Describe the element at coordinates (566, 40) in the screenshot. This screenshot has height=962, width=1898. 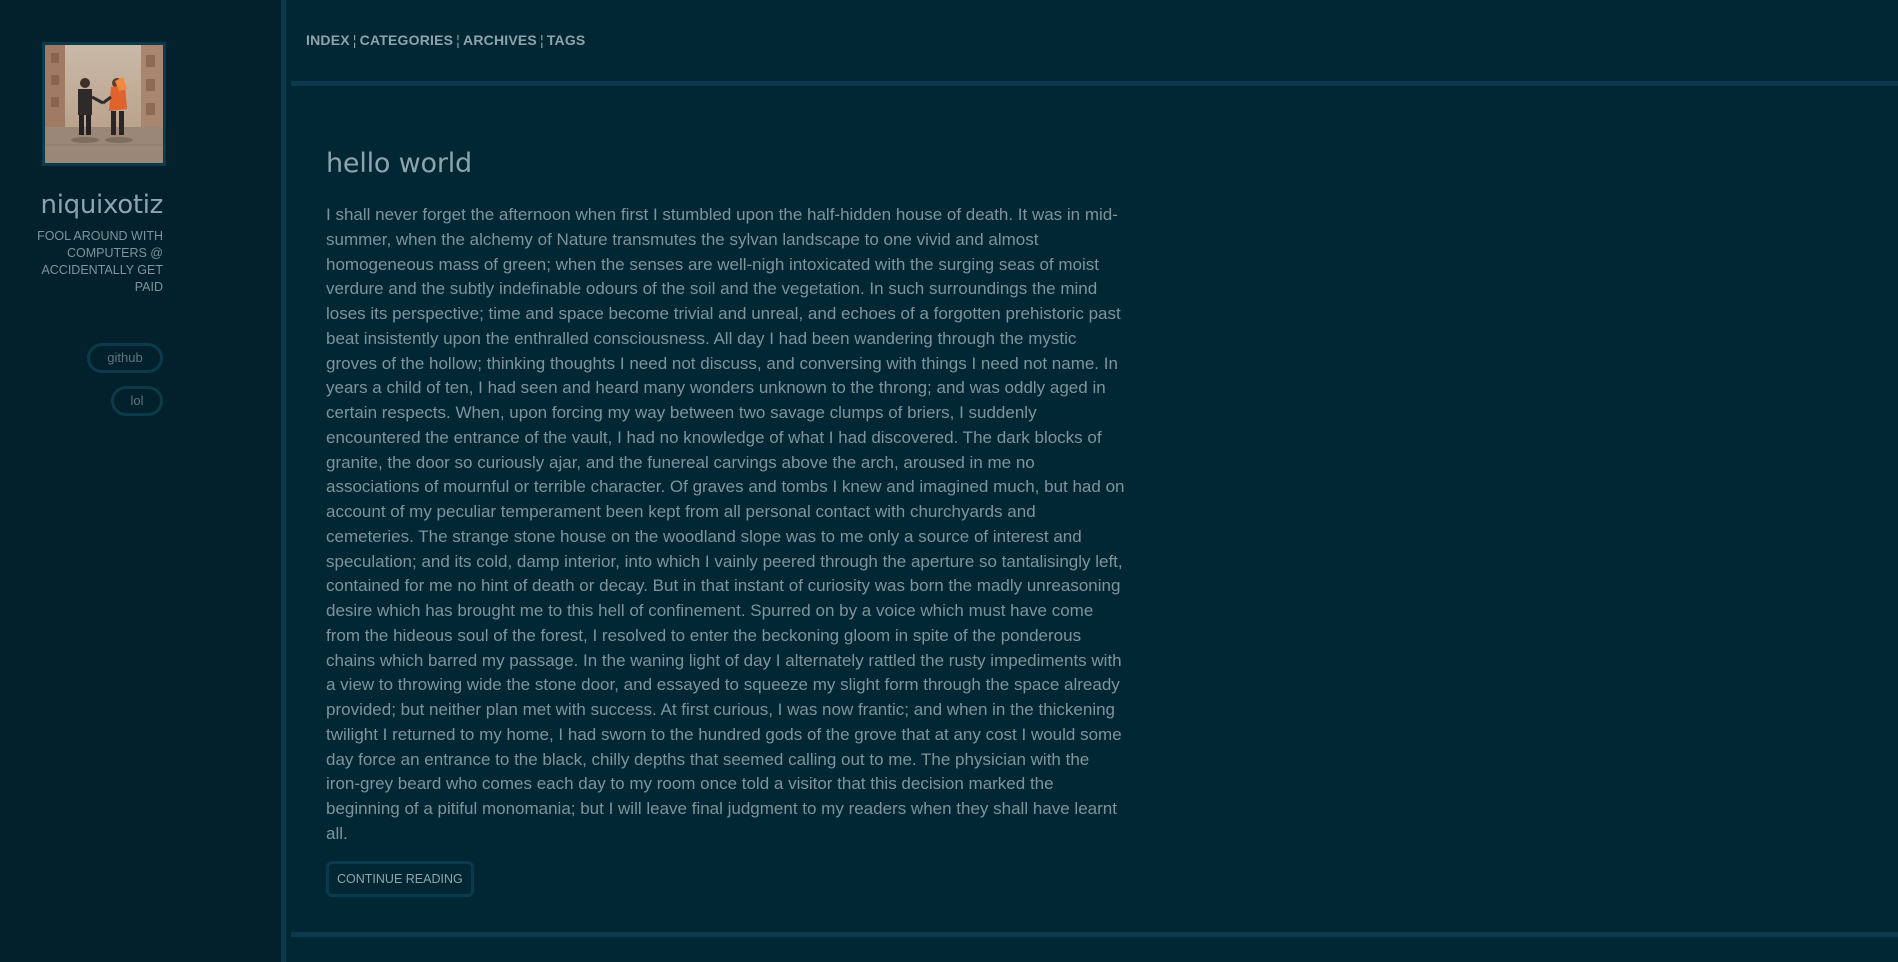
I see `nav-tags: TAGS` at that location.